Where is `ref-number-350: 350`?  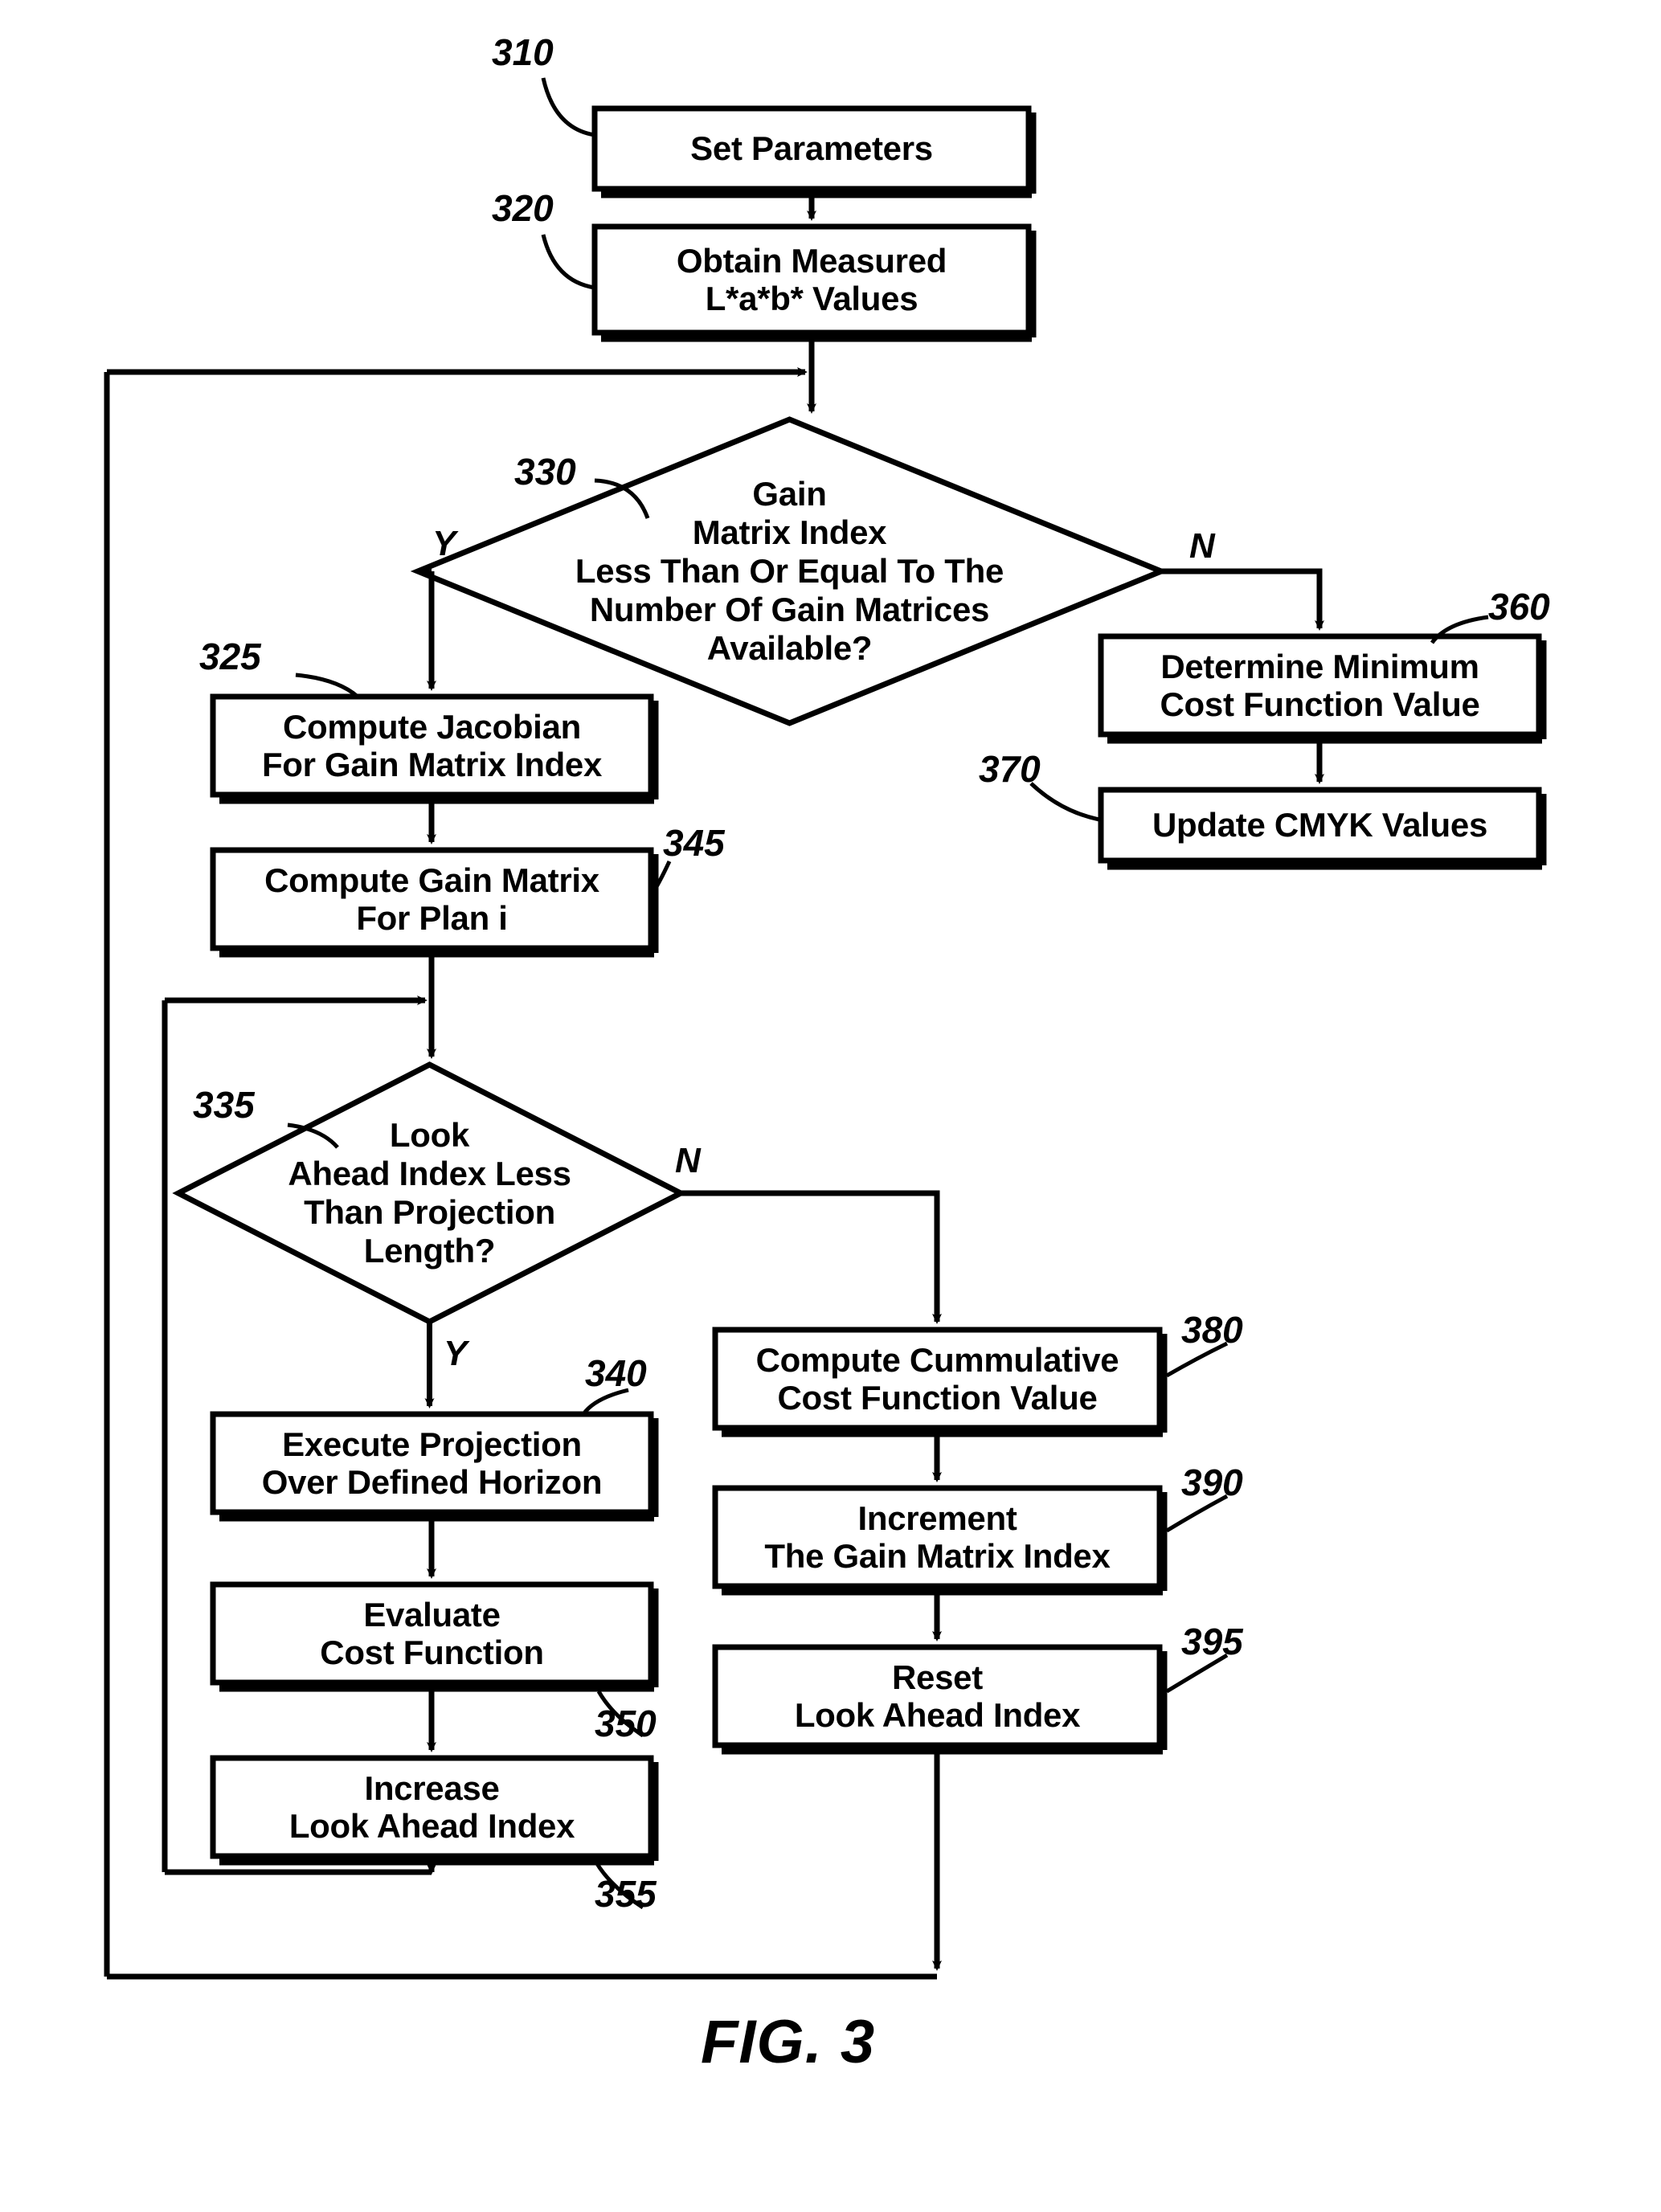
ref-number-350: 350 is located at coordinates (626, 1724).